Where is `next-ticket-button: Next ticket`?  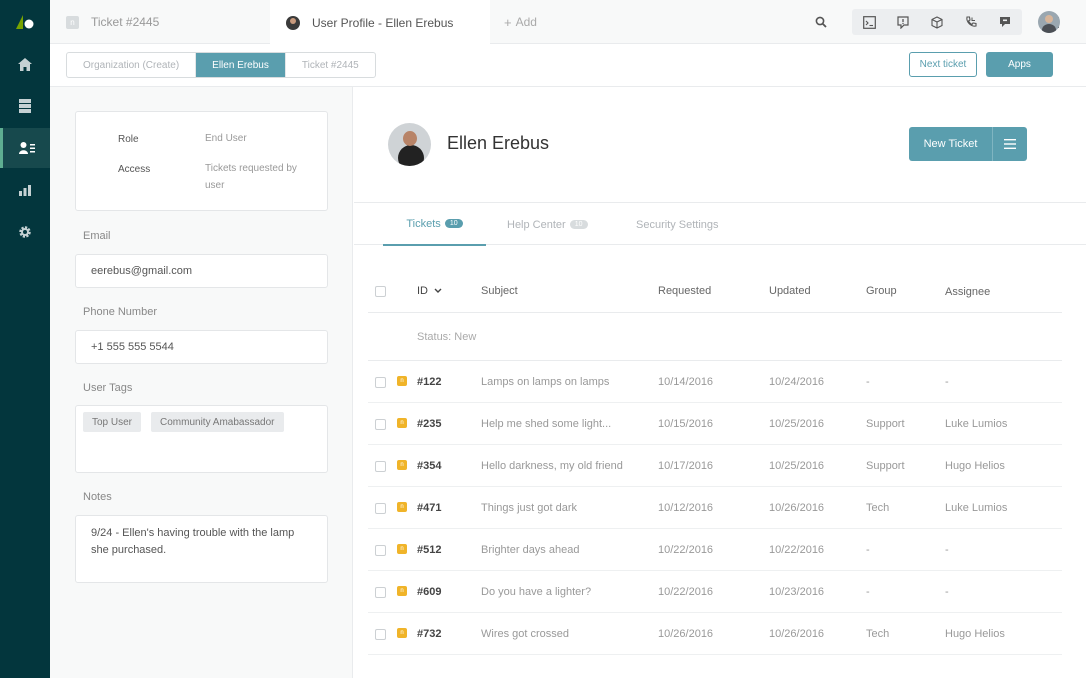
next-ticket-button: Next ticket is located at coordinates (943, 64).